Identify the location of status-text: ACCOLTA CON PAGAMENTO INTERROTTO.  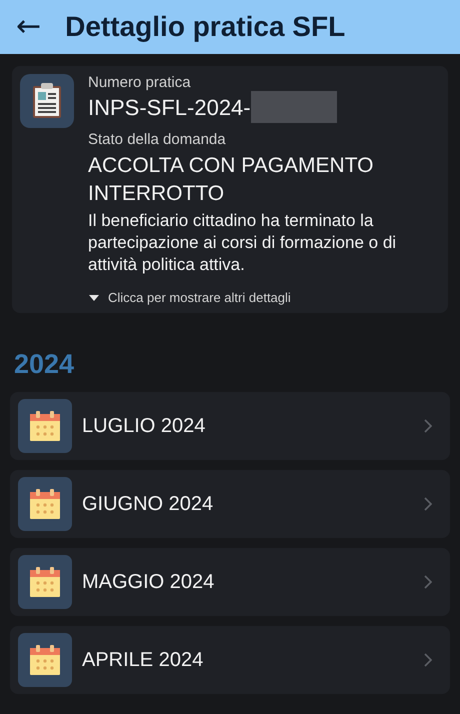
(231, 180).